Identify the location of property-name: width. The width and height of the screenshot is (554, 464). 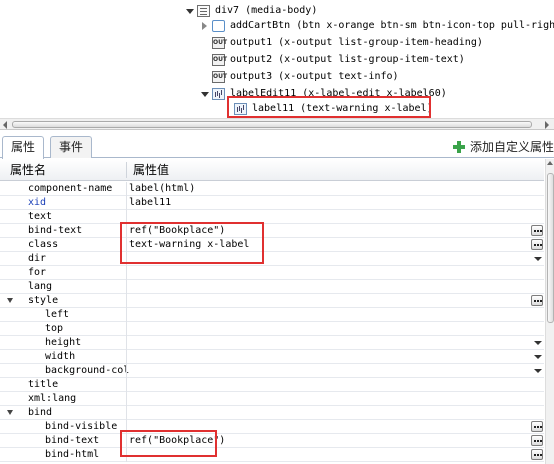
(60, 356).